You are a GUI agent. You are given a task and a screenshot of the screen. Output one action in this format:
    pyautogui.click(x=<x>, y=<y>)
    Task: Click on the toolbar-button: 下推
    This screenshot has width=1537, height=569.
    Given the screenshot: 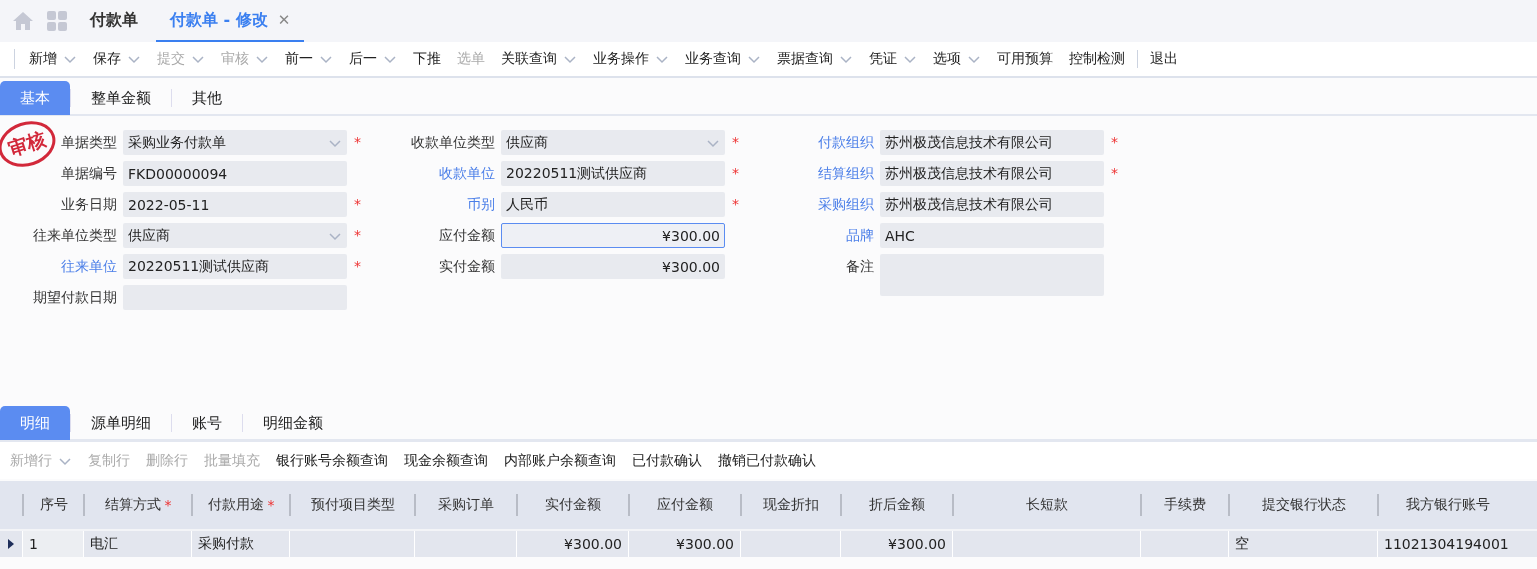 What is the action you would take?
    pyautogui.click(x=427, y=59)
    